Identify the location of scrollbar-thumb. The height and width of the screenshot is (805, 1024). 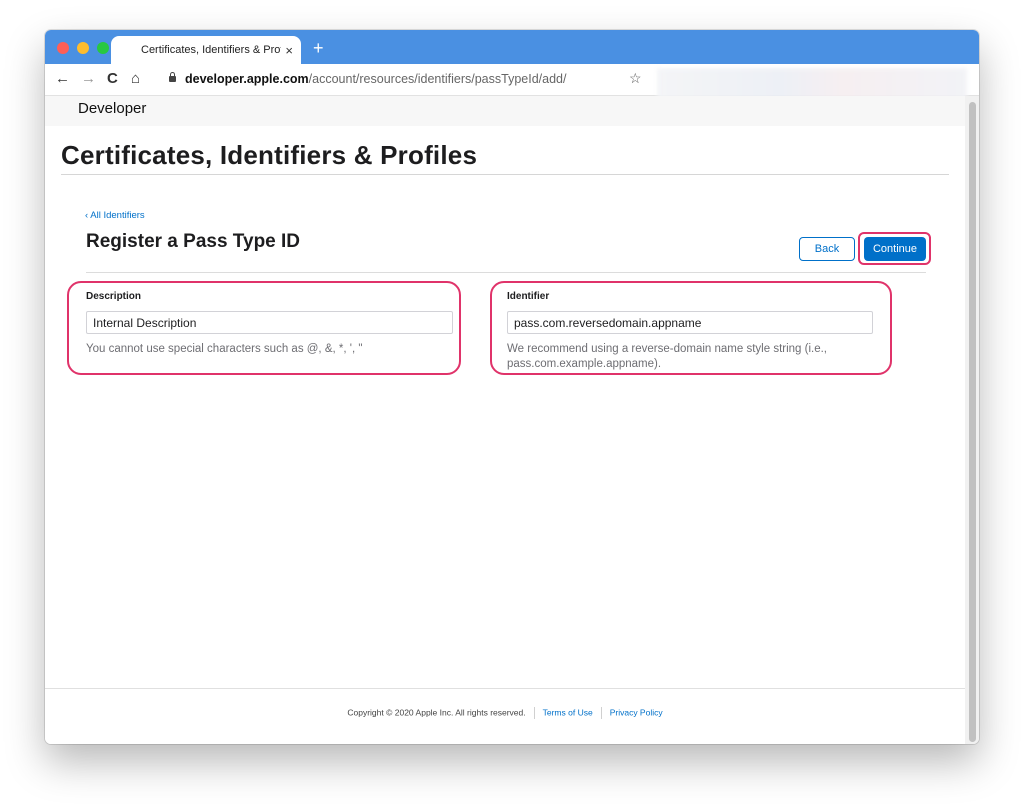
(972, 422).